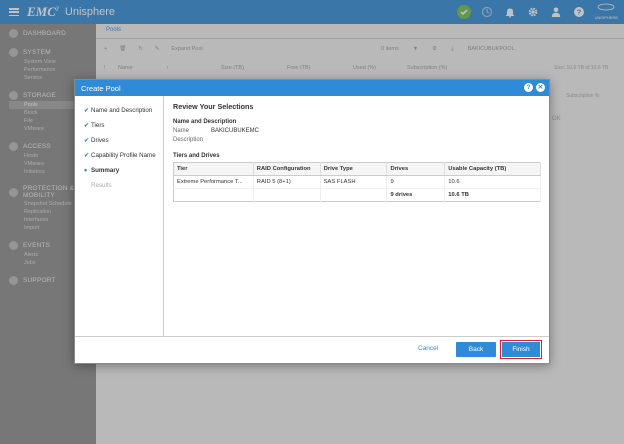 This screenshot has height=444, width=624. What do you see at coordinates (416, 195) in the screenshot?
I see `table-total-cell: 9 drives` at bounding box center [416, 195].